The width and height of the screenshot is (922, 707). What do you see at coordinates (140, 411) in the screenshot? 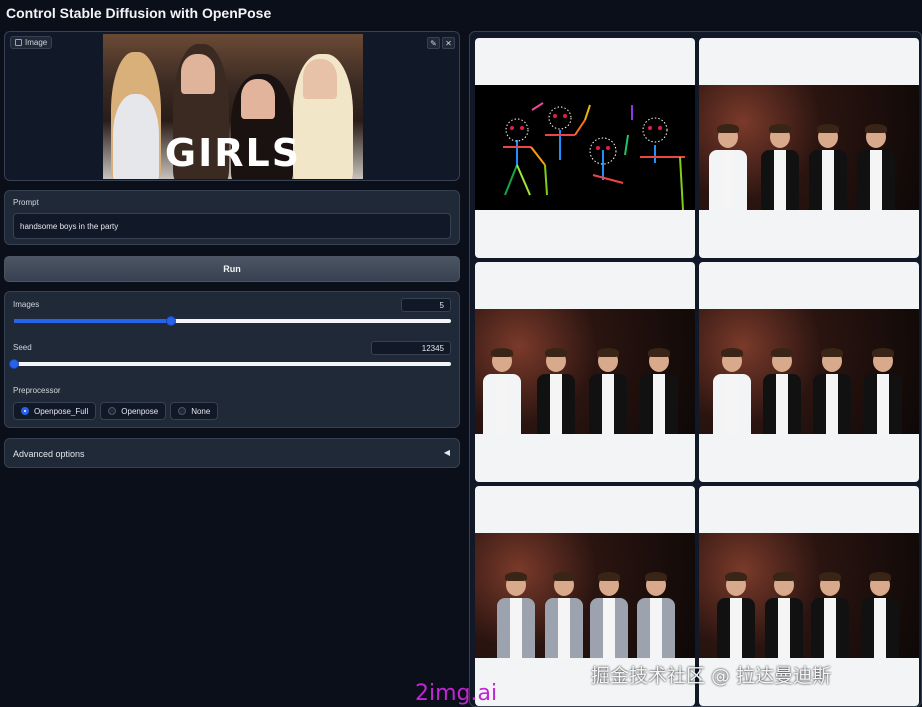
I see `radio-label: Openpose` at bounding box center [140, 411].